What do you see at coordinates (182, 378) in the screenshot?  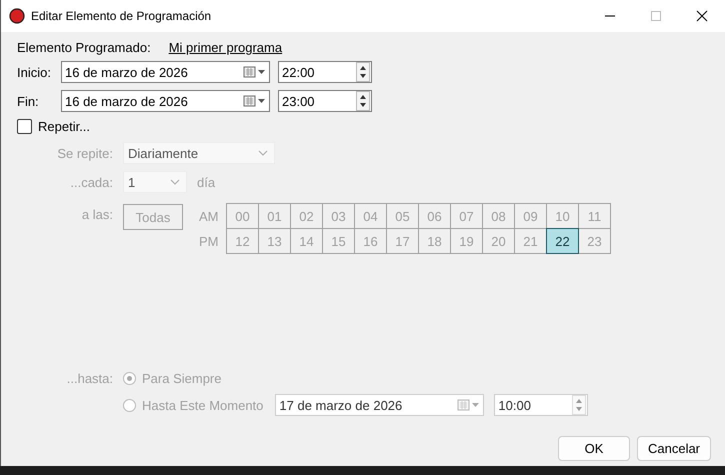 I see `radio-label: Para Siempre` at bounding box center [182, 378].